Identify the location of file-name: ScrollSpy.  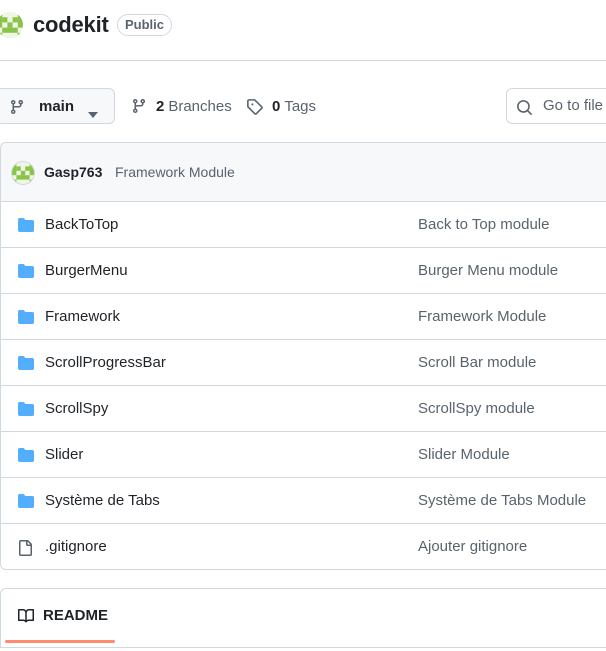
(76, 408).